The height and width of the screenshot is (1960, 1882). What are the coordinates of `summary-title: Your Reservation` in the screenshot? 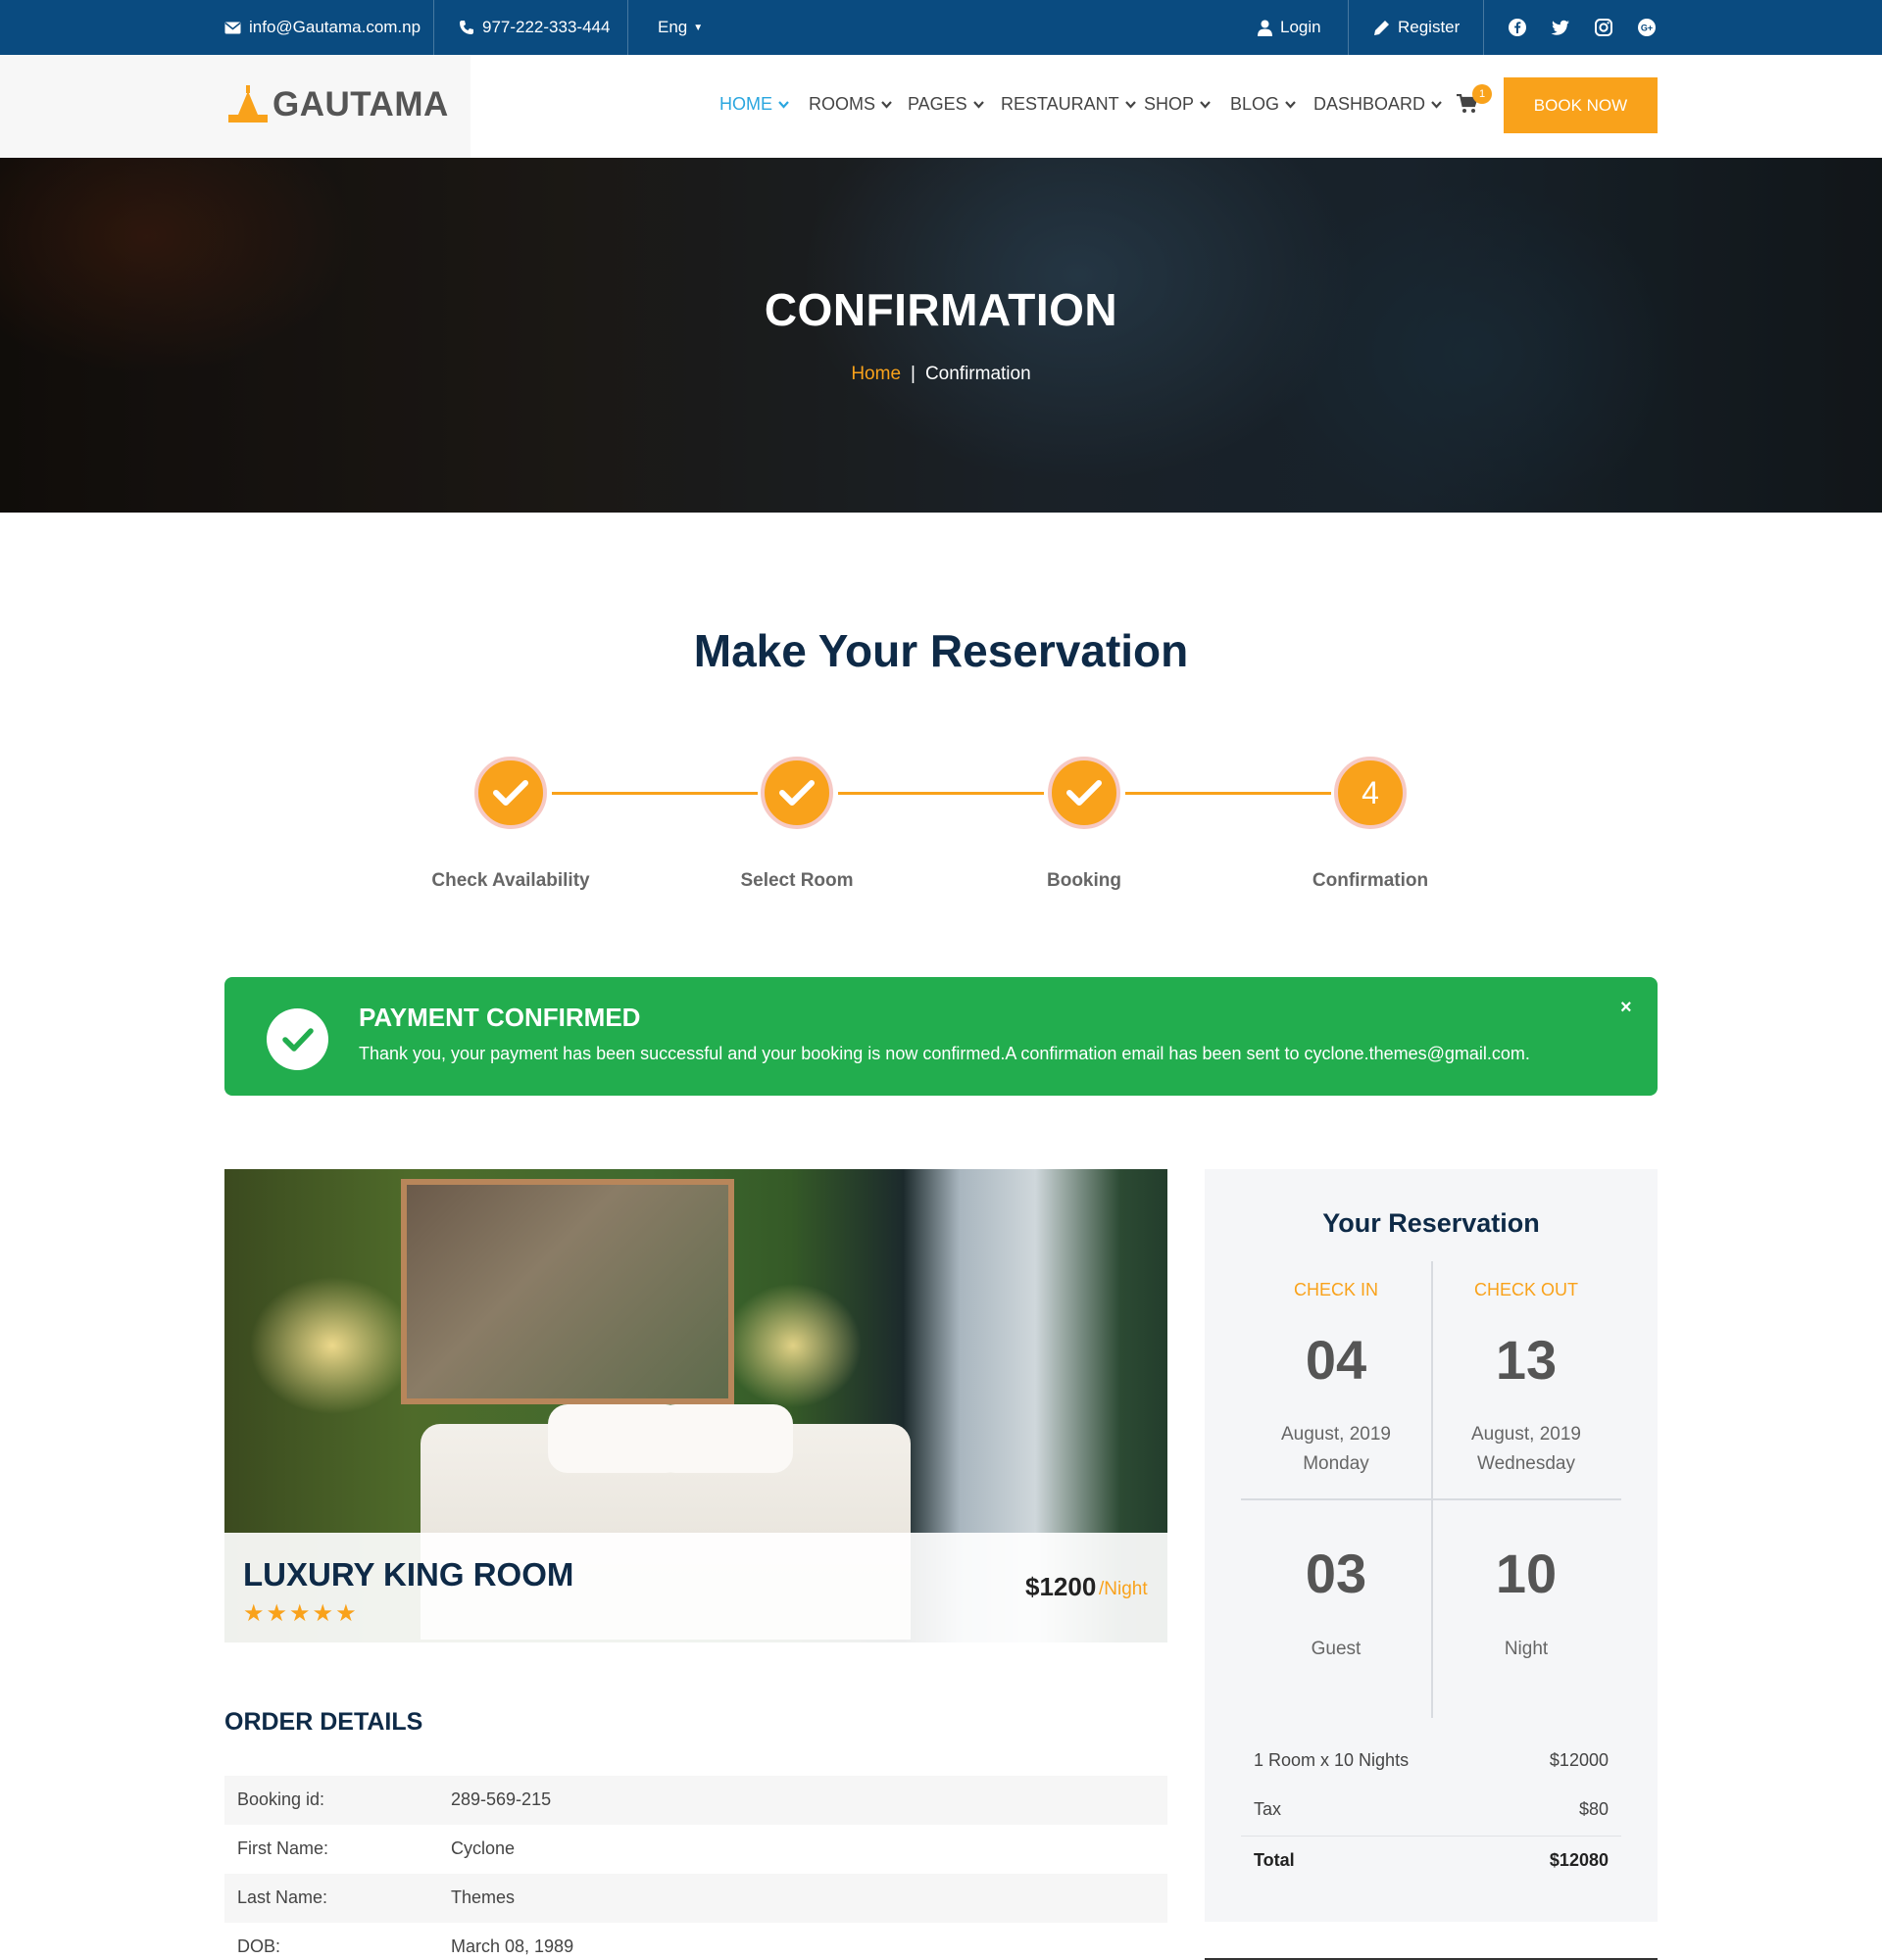 It's located at (1431, 1223).